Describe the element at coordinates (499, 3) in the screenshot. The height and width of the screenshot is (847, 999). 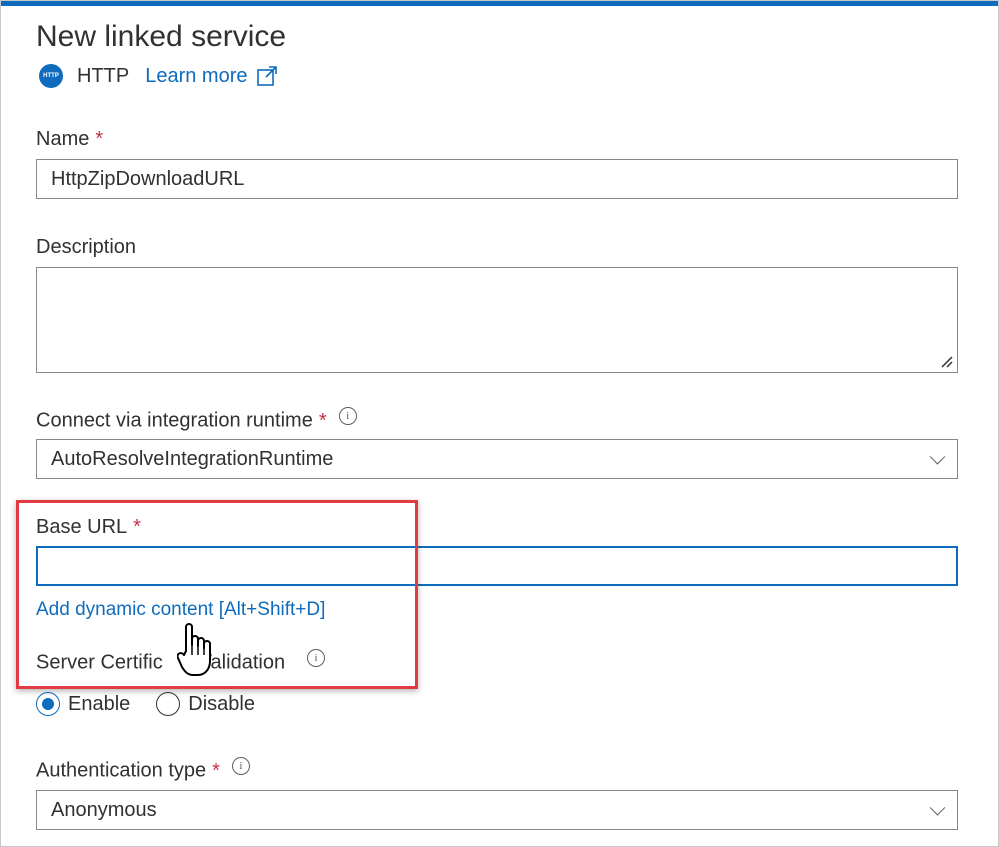
I see `panel-top-accent-bar` at that location.